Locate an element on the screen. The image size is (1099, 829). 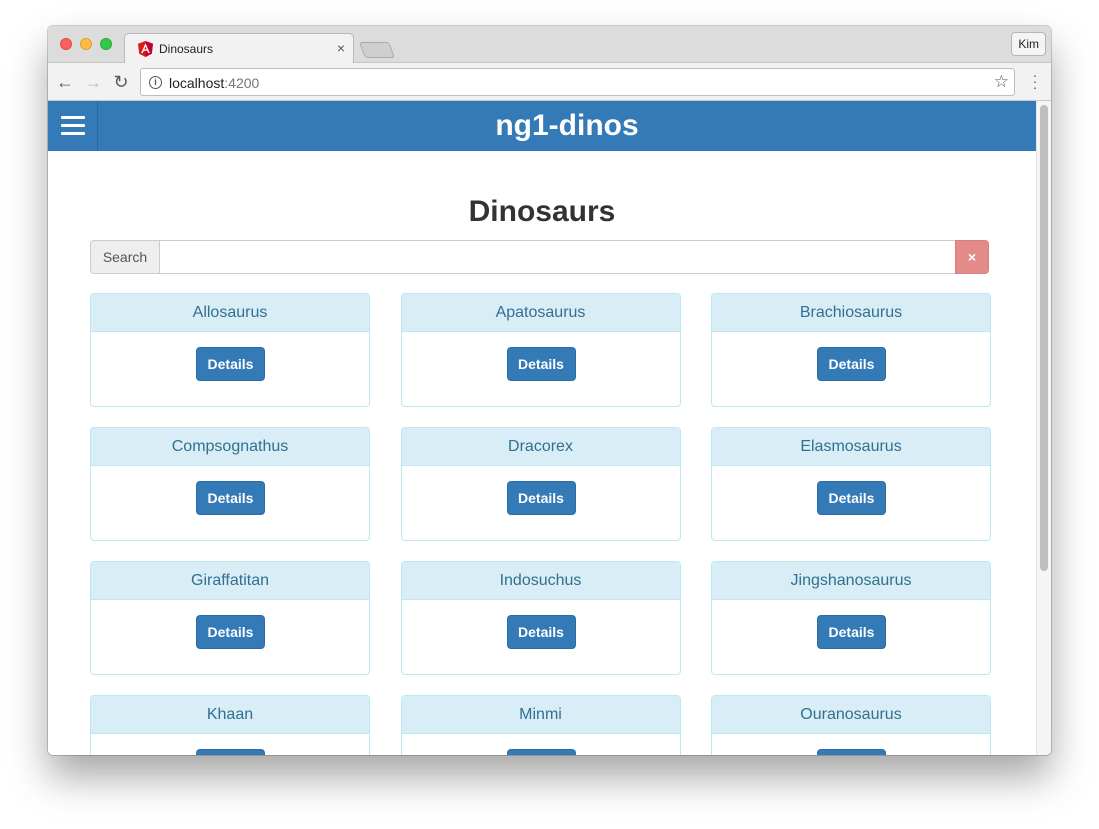
dino-card-title: Apatosaurus is located at coordinates (540, 313).